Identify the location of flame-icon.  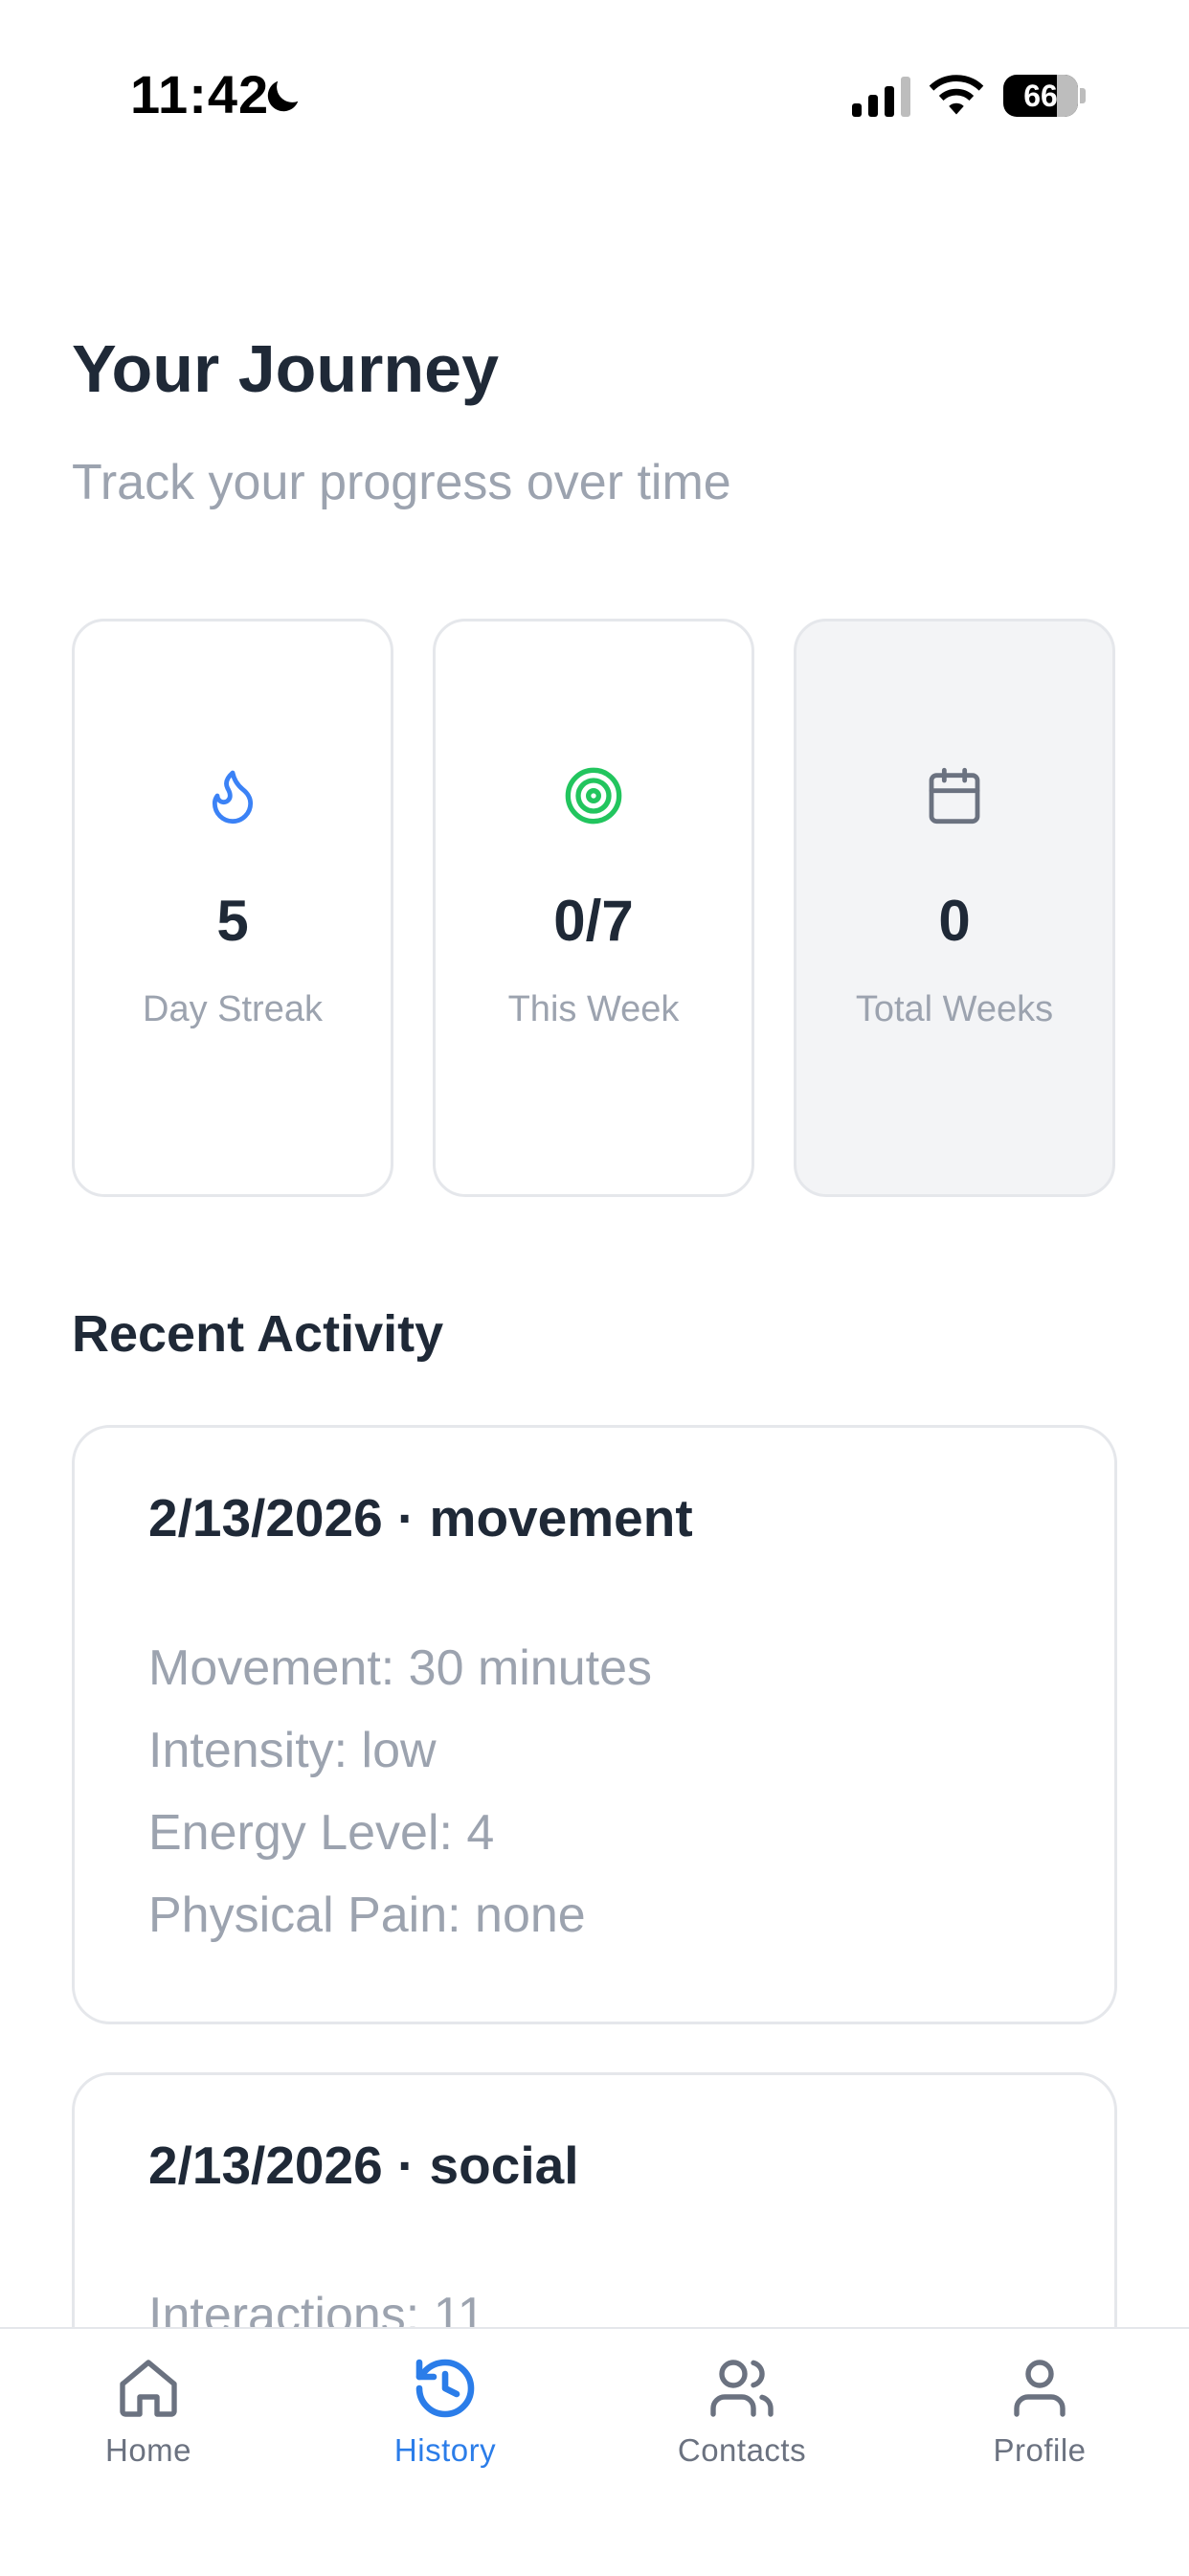
(233, 797).